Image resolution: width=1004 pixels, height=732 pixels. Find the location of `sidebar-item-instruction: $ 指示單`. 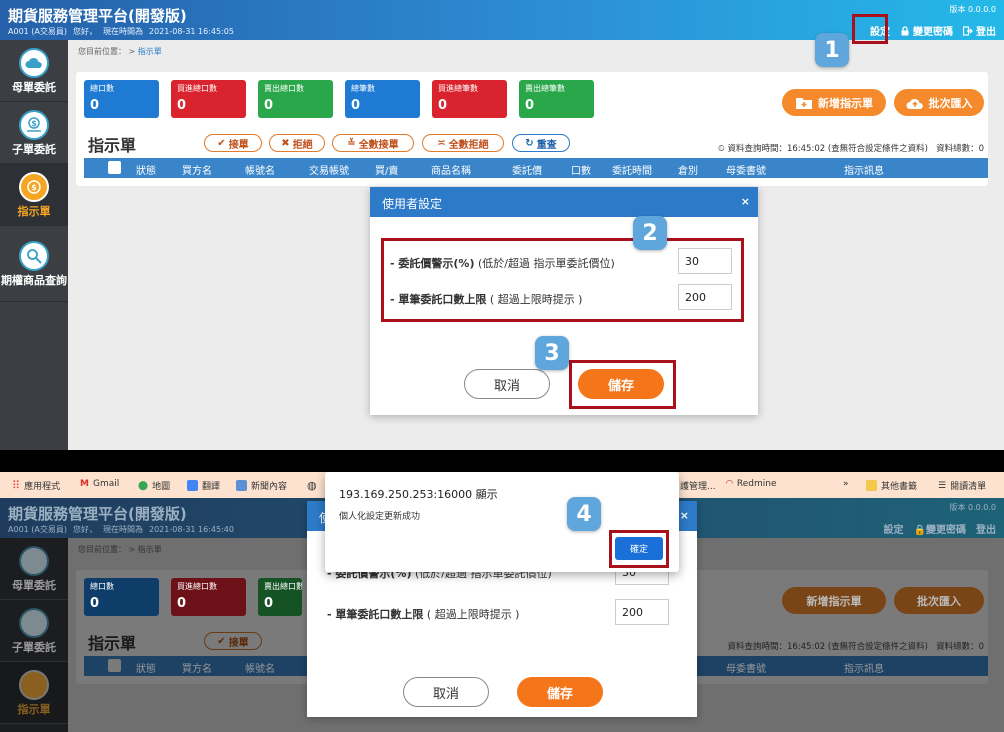

sidebar-item-instruction: $ 指示單 is located at coordinates (34, 195).